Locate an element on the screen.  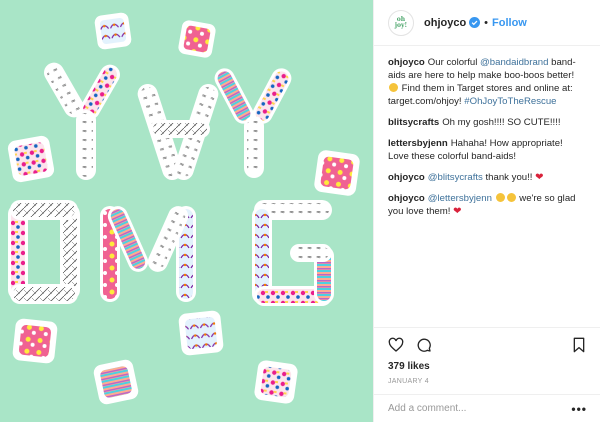
avatar-logo: oh joy! is located at coordinates (401, 22).